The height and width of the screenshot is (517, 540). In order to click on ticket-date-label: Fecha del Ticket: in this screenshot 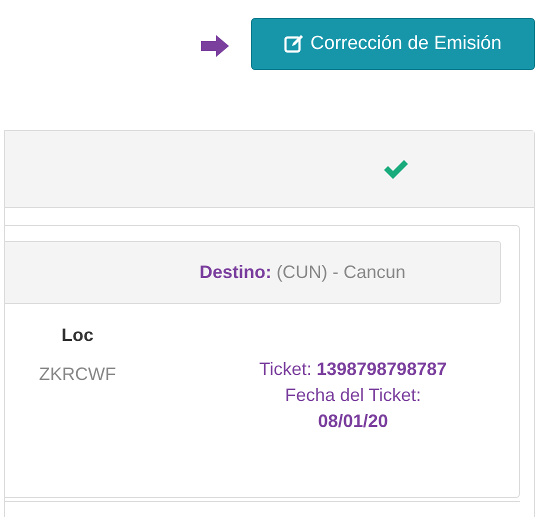, I will do `click(353, 395)`.